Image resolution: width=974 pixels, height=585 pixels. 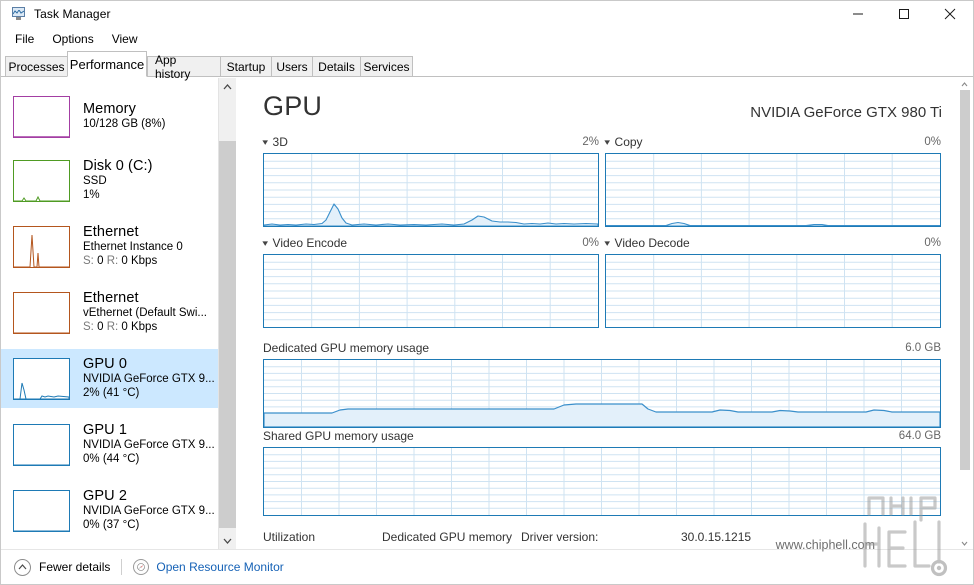 I want to click on sidebar-item-memory: Memory 10/128 GB (8%), so click(x=109, y=116).